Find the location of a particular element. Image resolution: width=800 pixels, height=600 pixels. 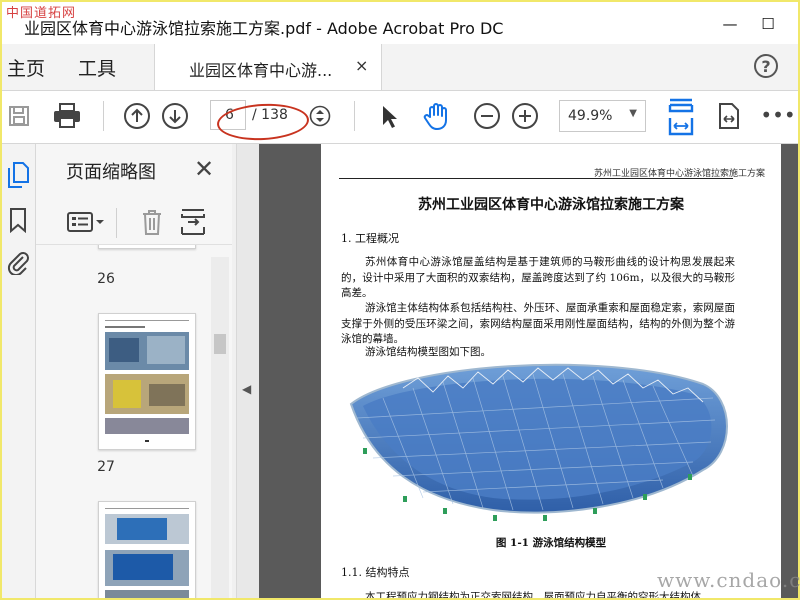

panel-title: 页面缩略图 is located at coordinates (111, 172).